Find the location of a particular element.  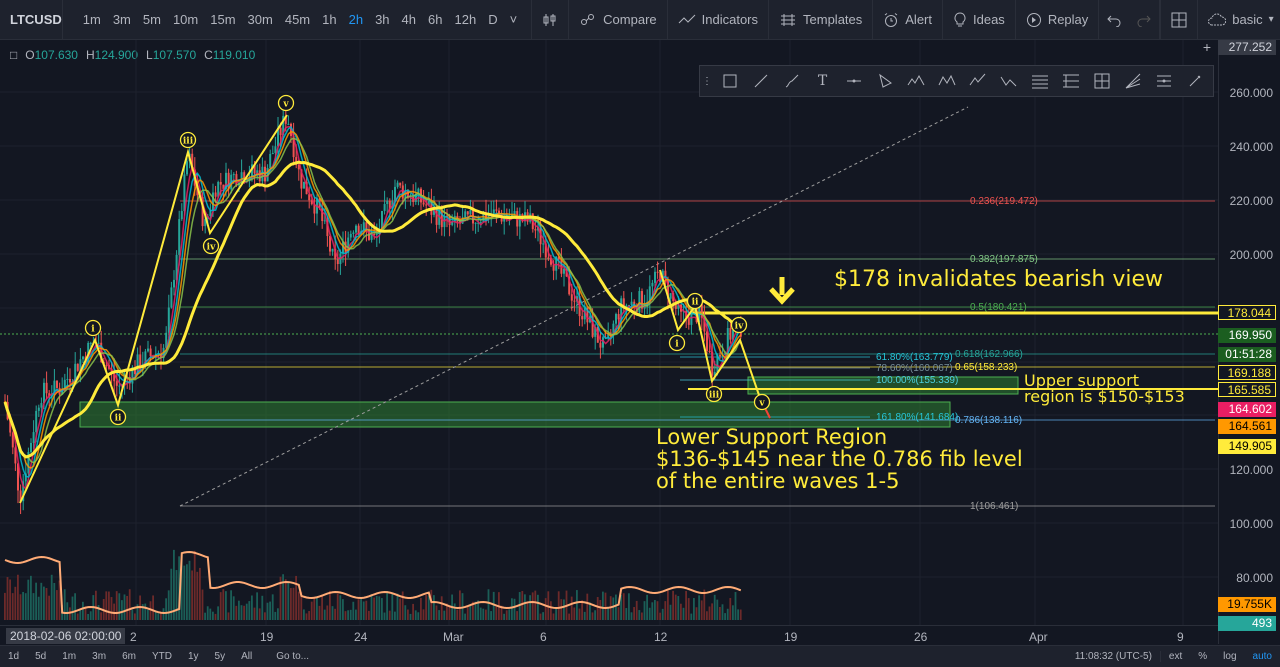

log-toggle: log is located at coordinates (1229, 656).